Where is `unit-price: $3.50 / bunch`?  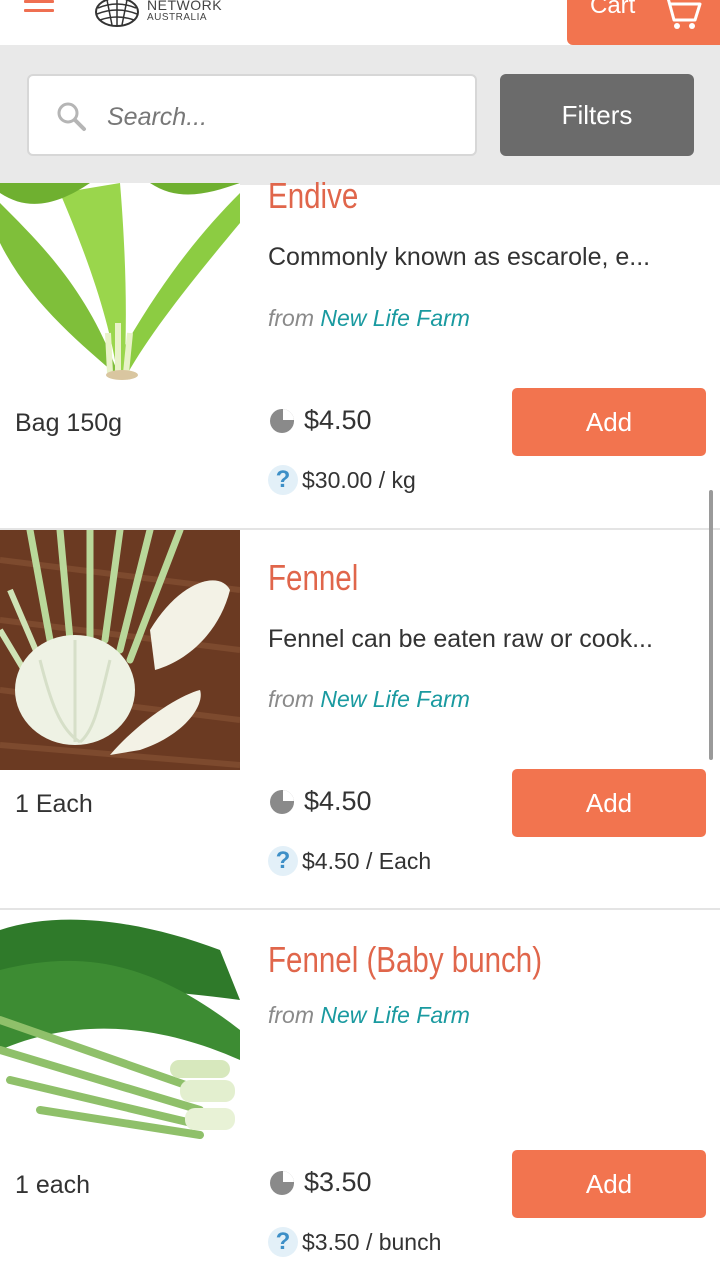 unit-price: $3.50 / bunch is located at coordinates (372, 1241).